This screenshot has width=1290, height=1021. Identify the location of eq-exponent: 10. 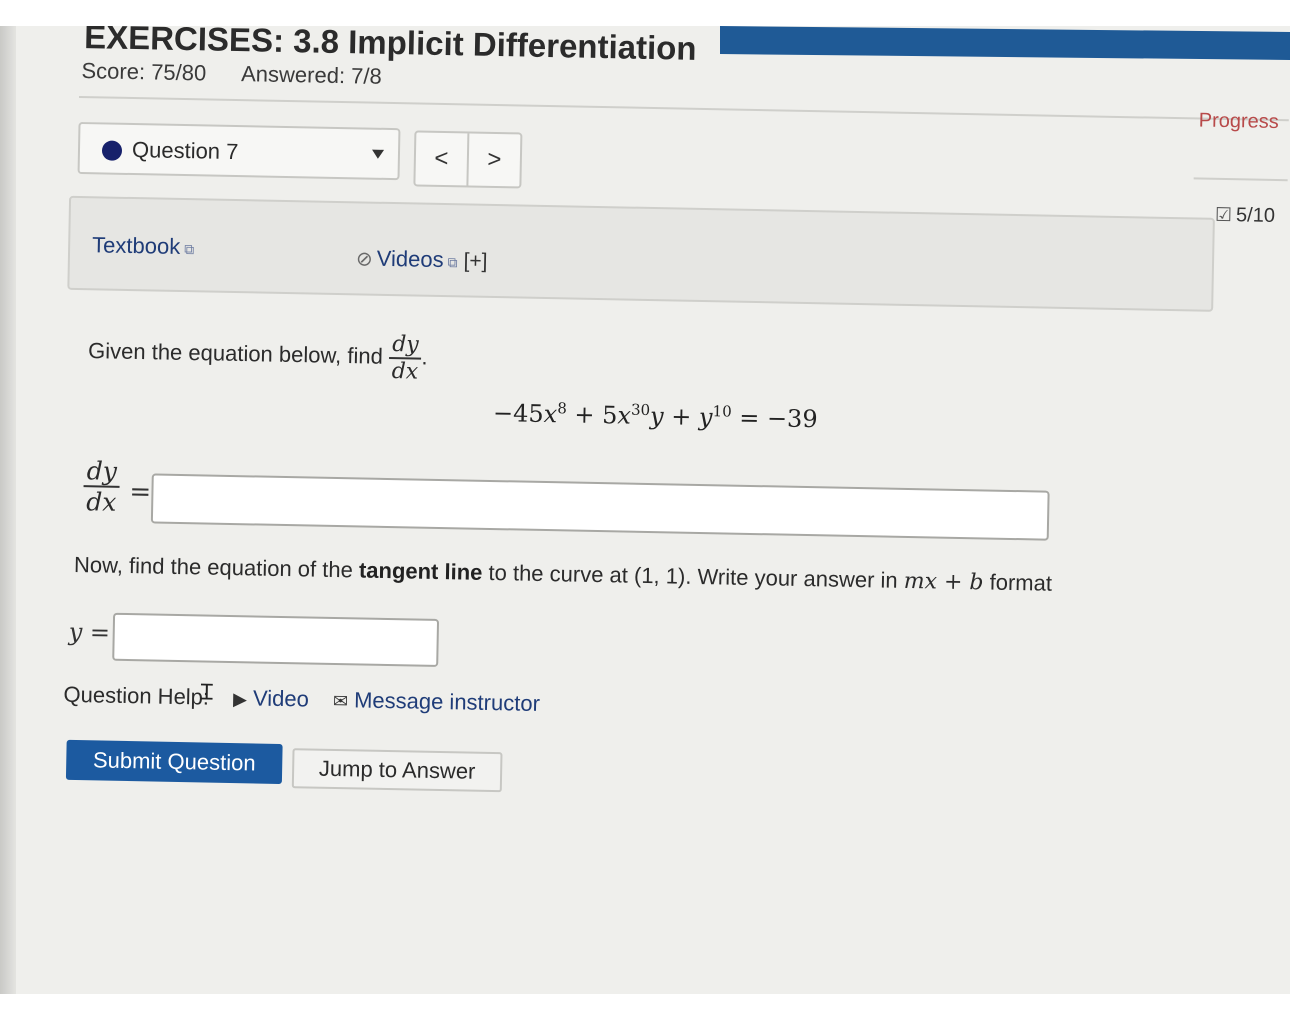
(722, 411).